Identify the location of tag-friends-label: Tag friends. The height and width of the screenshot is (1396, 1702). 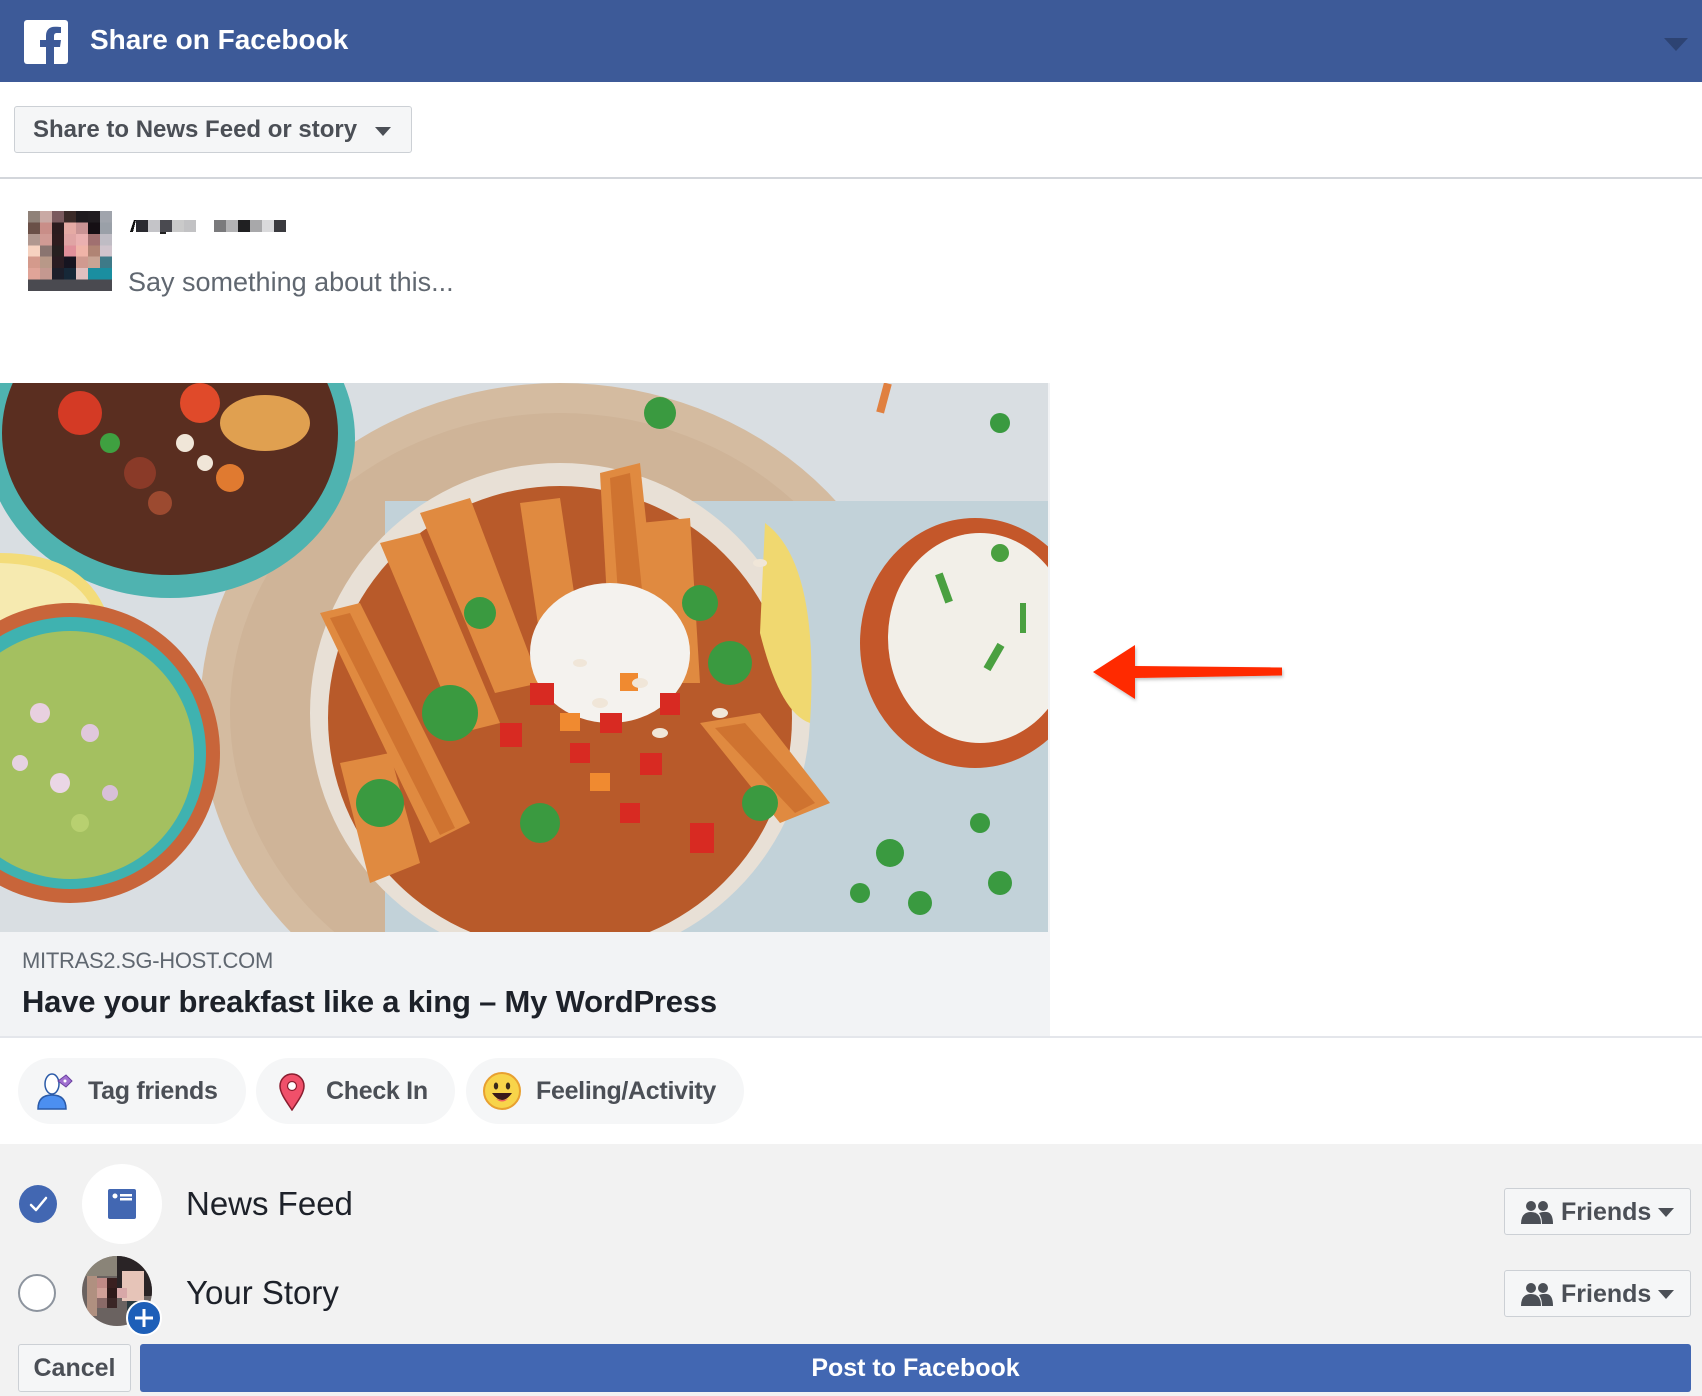
(153, 1091).